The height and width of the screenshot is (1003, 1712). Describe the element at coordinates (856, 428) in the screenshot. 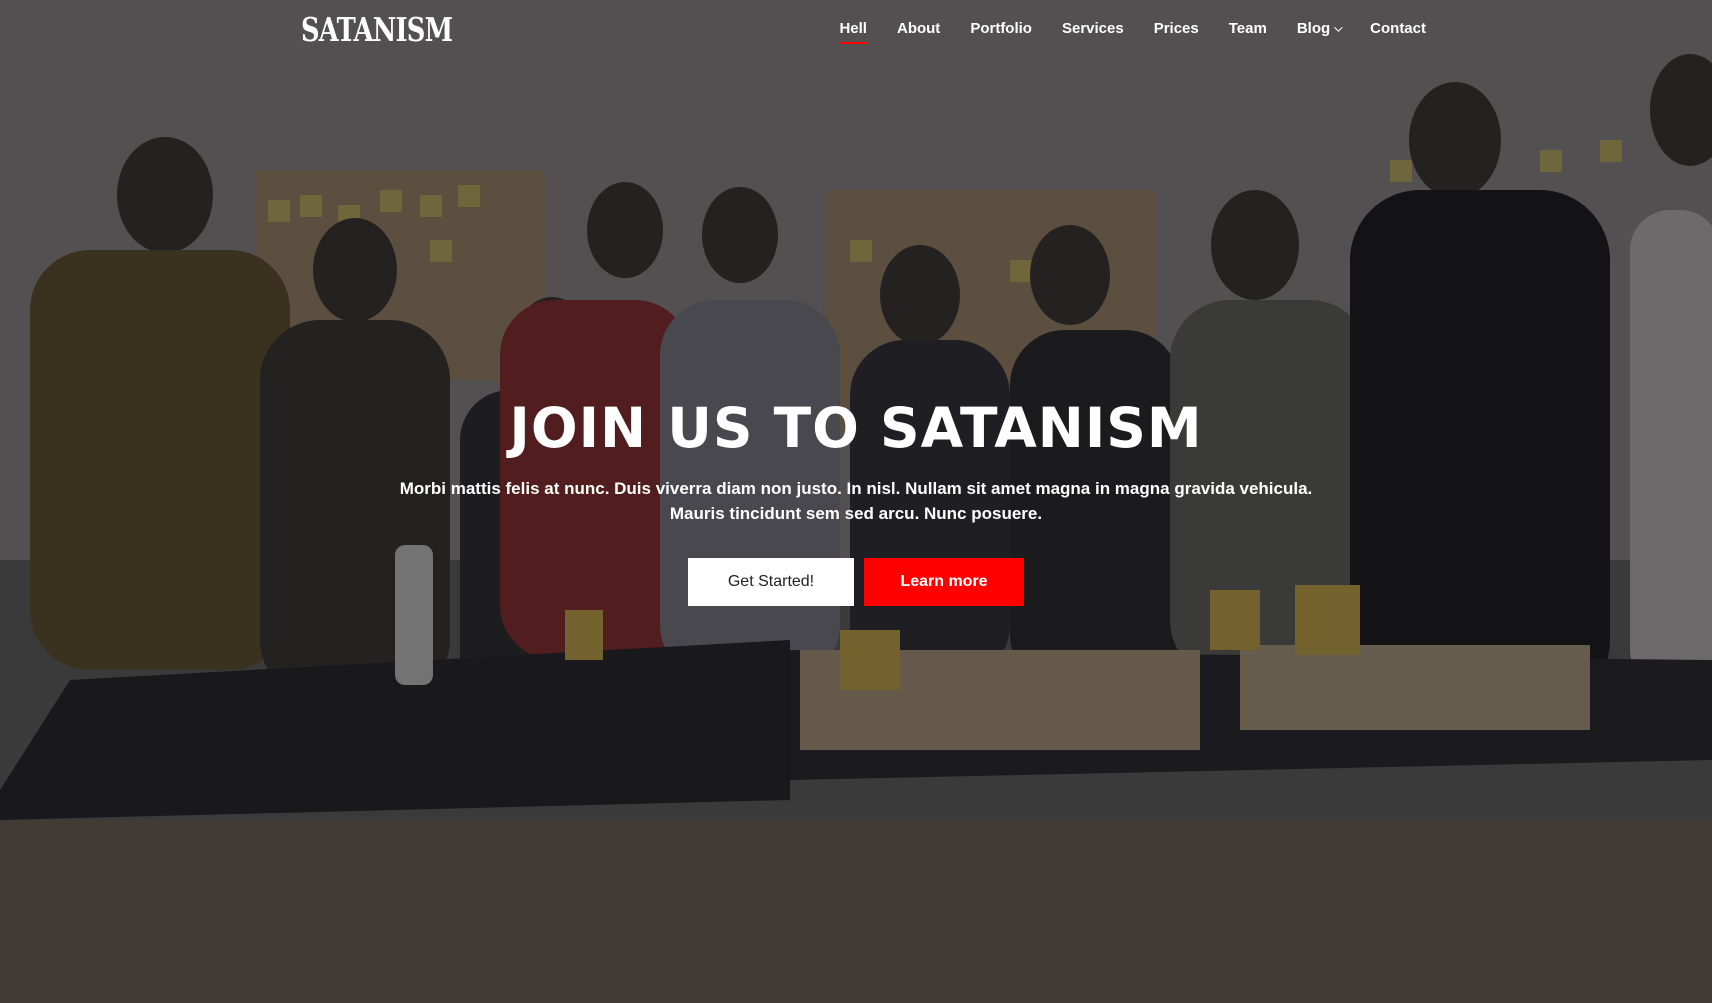

I see `hero-title: JOIN US TO SATANISM` at that location.